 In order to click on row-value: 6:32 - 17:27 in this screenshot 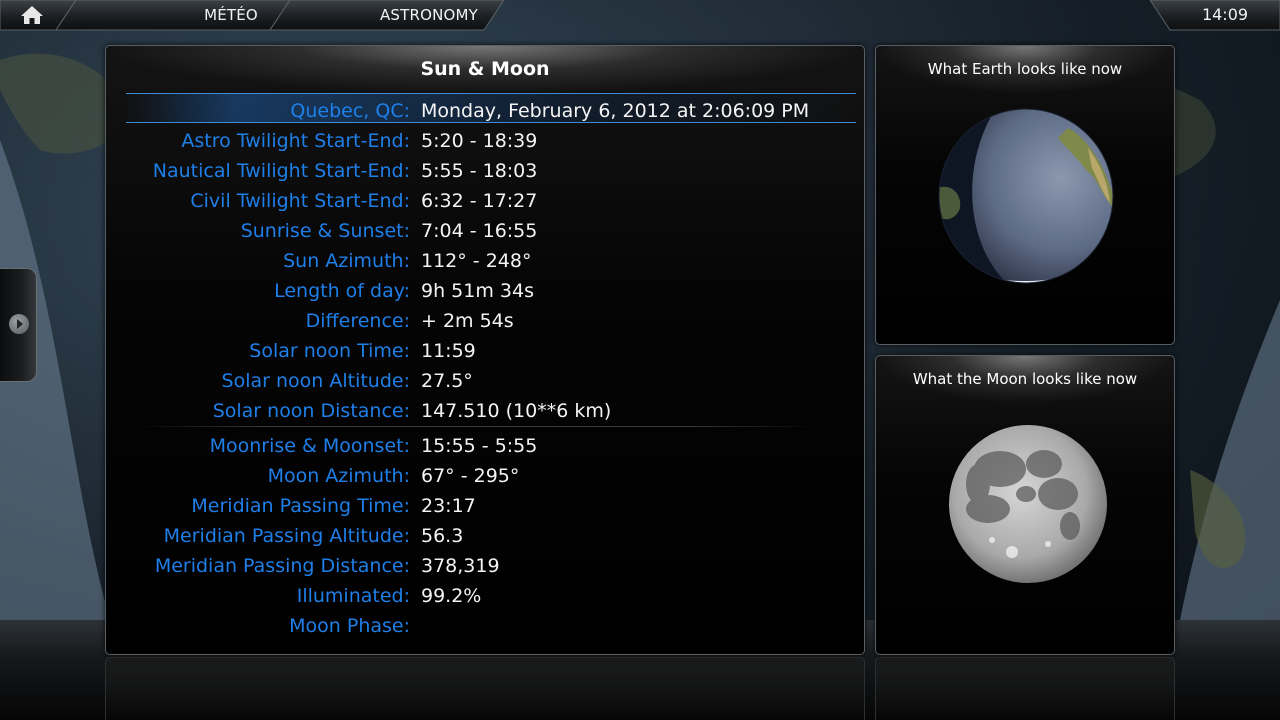, I will do `click(479, 201)`.